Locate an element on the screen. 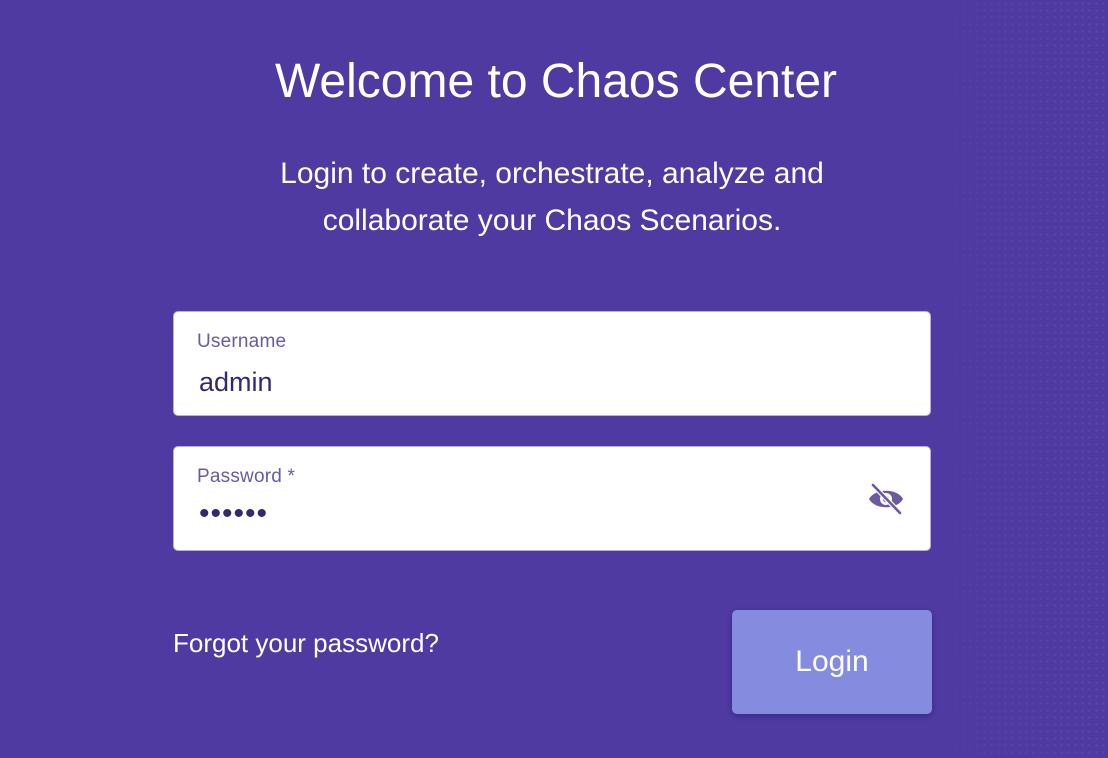  login-button: Login is located at coordinates (832, 662).